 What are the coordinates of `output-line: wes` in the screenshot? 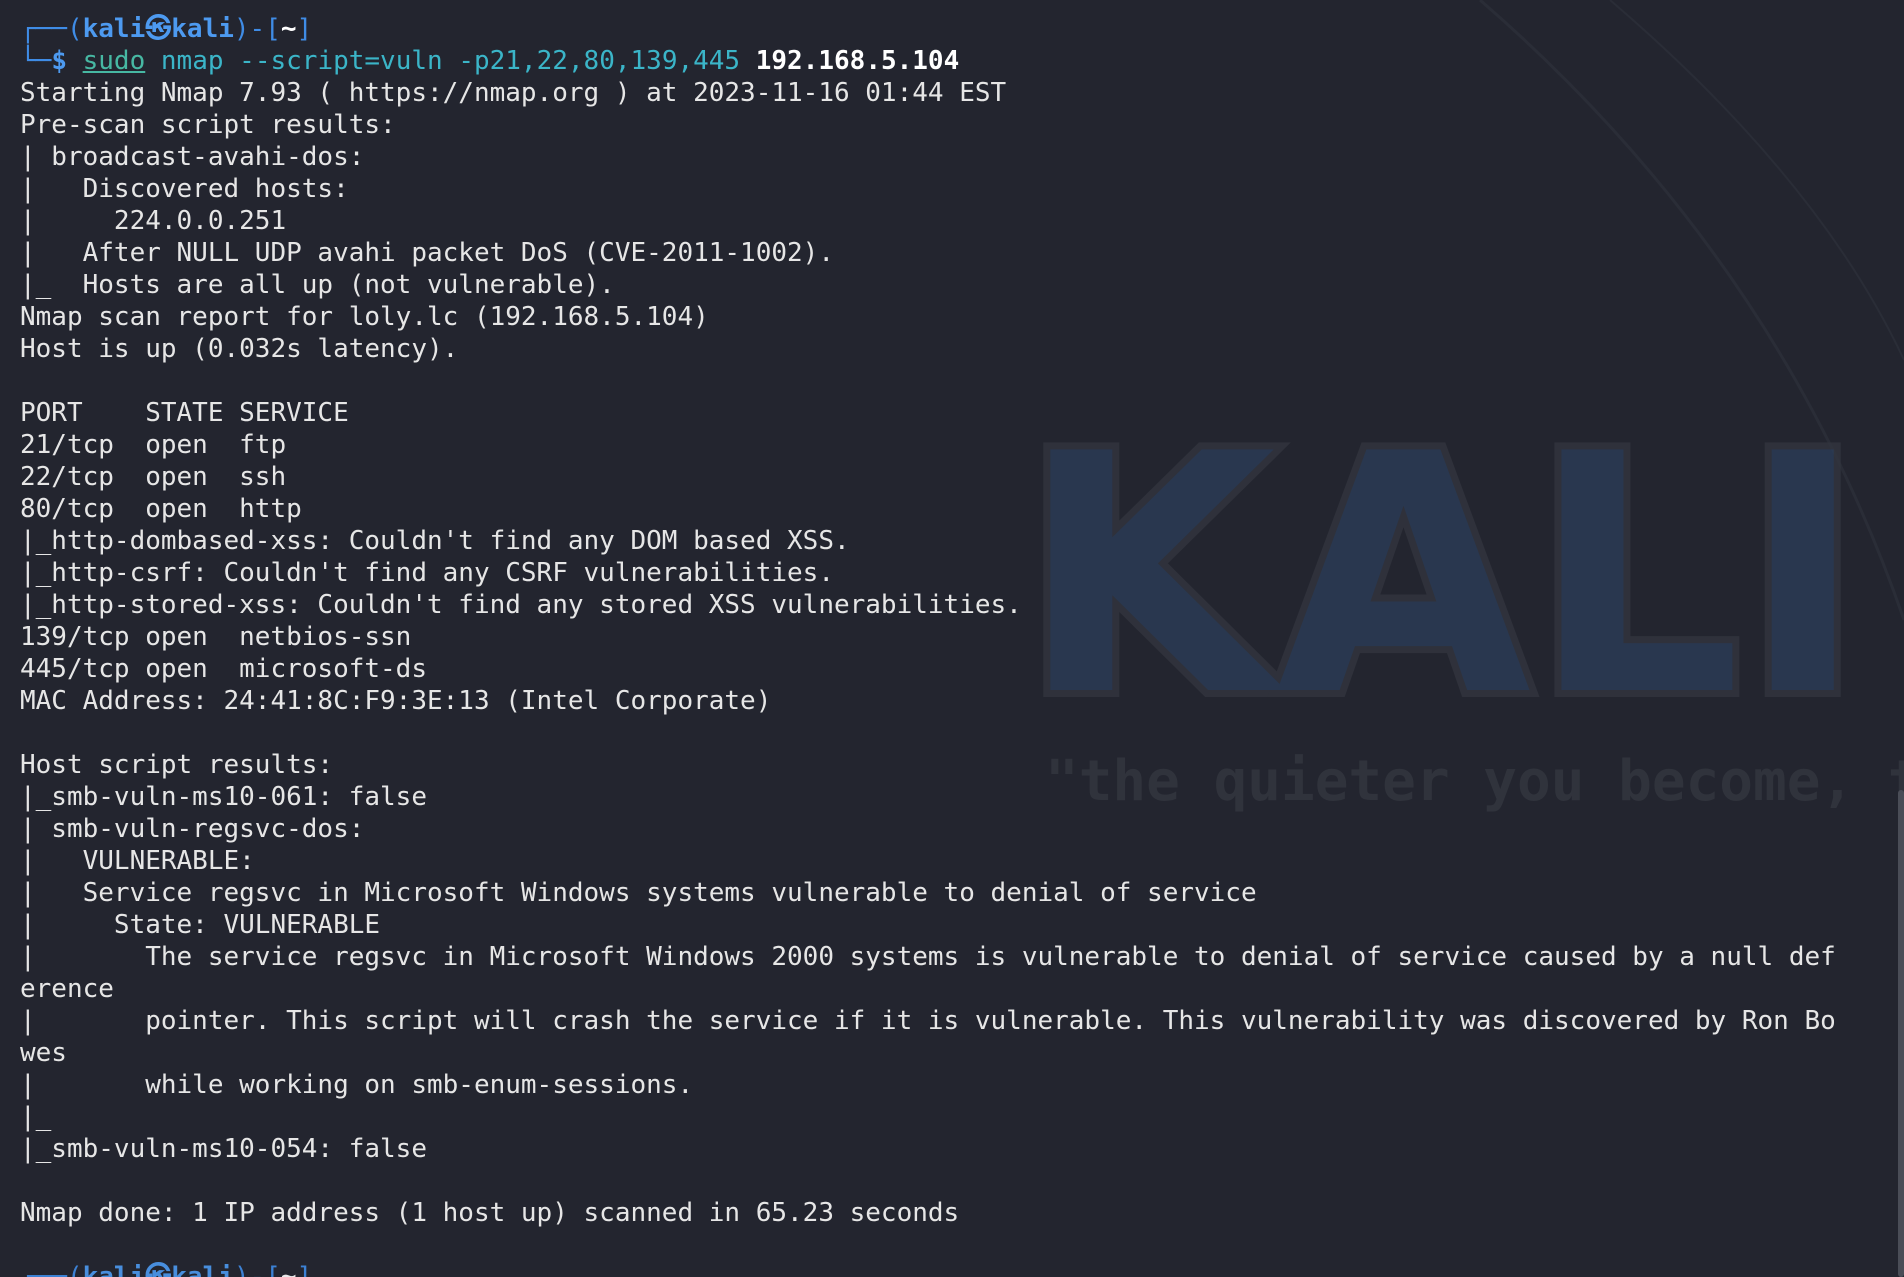 It's located at (43, 1053).